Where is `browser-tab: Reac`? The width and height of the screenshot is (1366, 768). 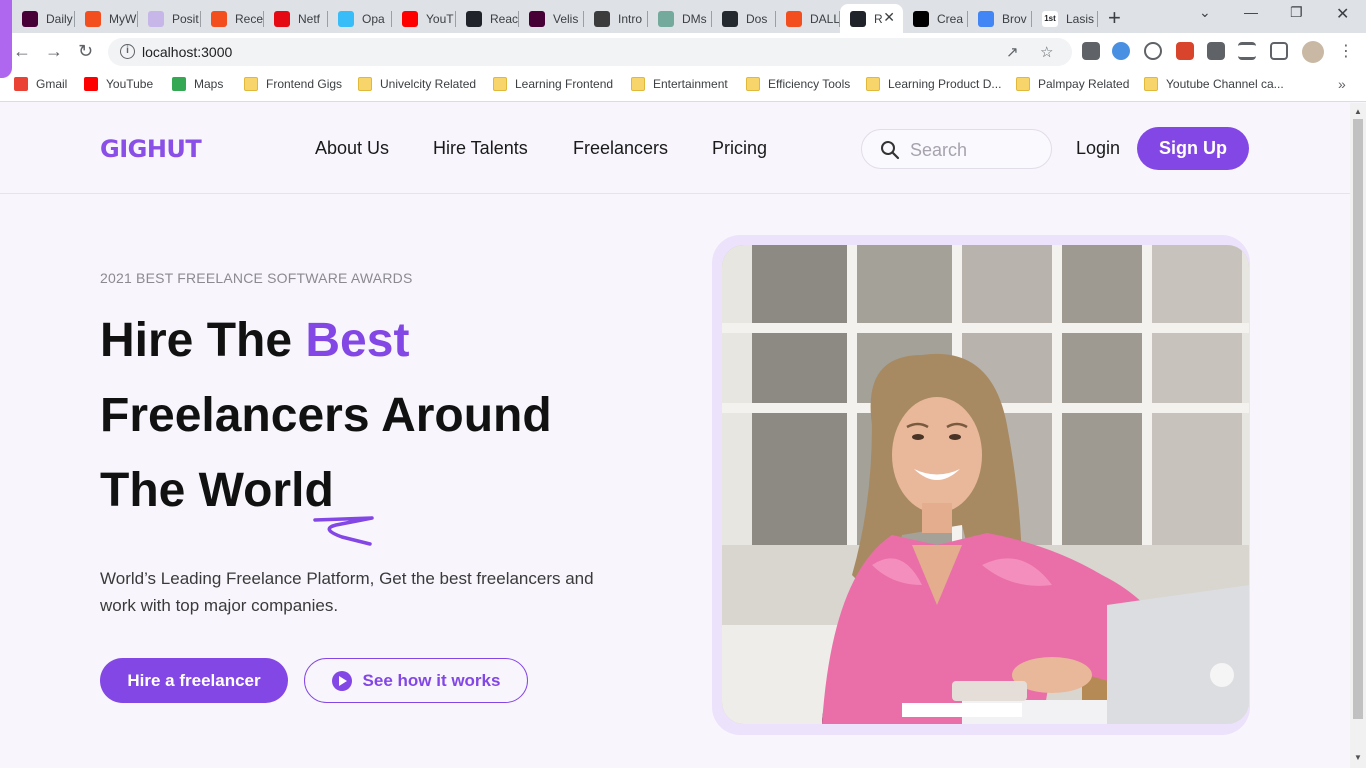 browser-tab: Reac is located at coordinates (487, 18).